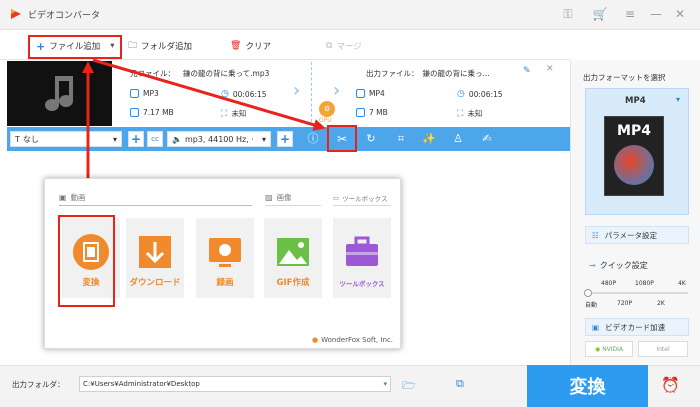 The width and height of the screenshot is (700, 407). I want to click on output-list-icon: ⧉, so click(460, 384).